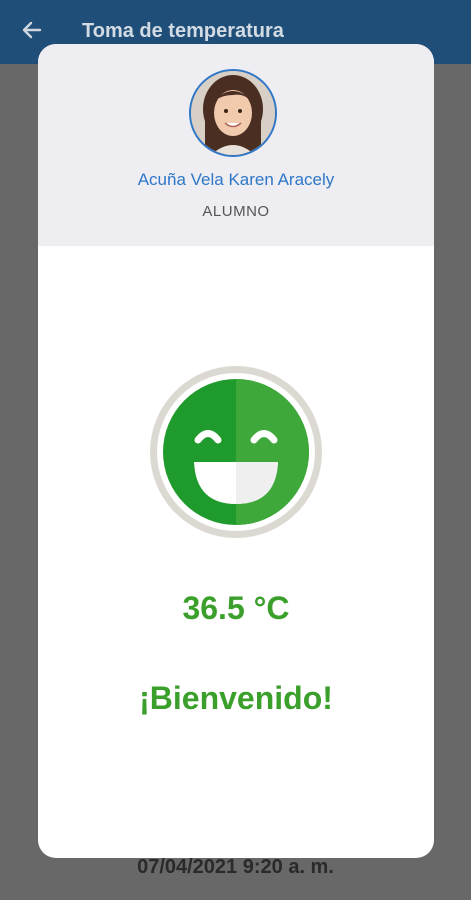 Image resolution: width=471 pixels, height=900 pixels. Describe the element at coordinates (183, 31) in the screenshot. I see `app-bar-title: Toma de temperatura` at that location.